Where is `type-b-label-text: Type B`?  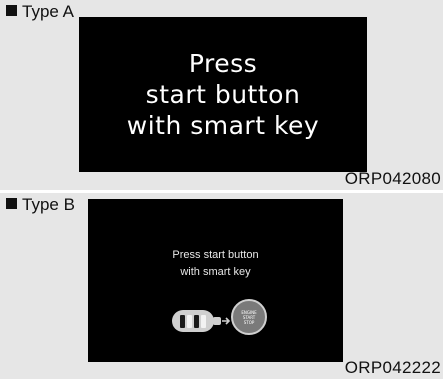
type-b-label-text: Type B is located at coordinates (48, 204).